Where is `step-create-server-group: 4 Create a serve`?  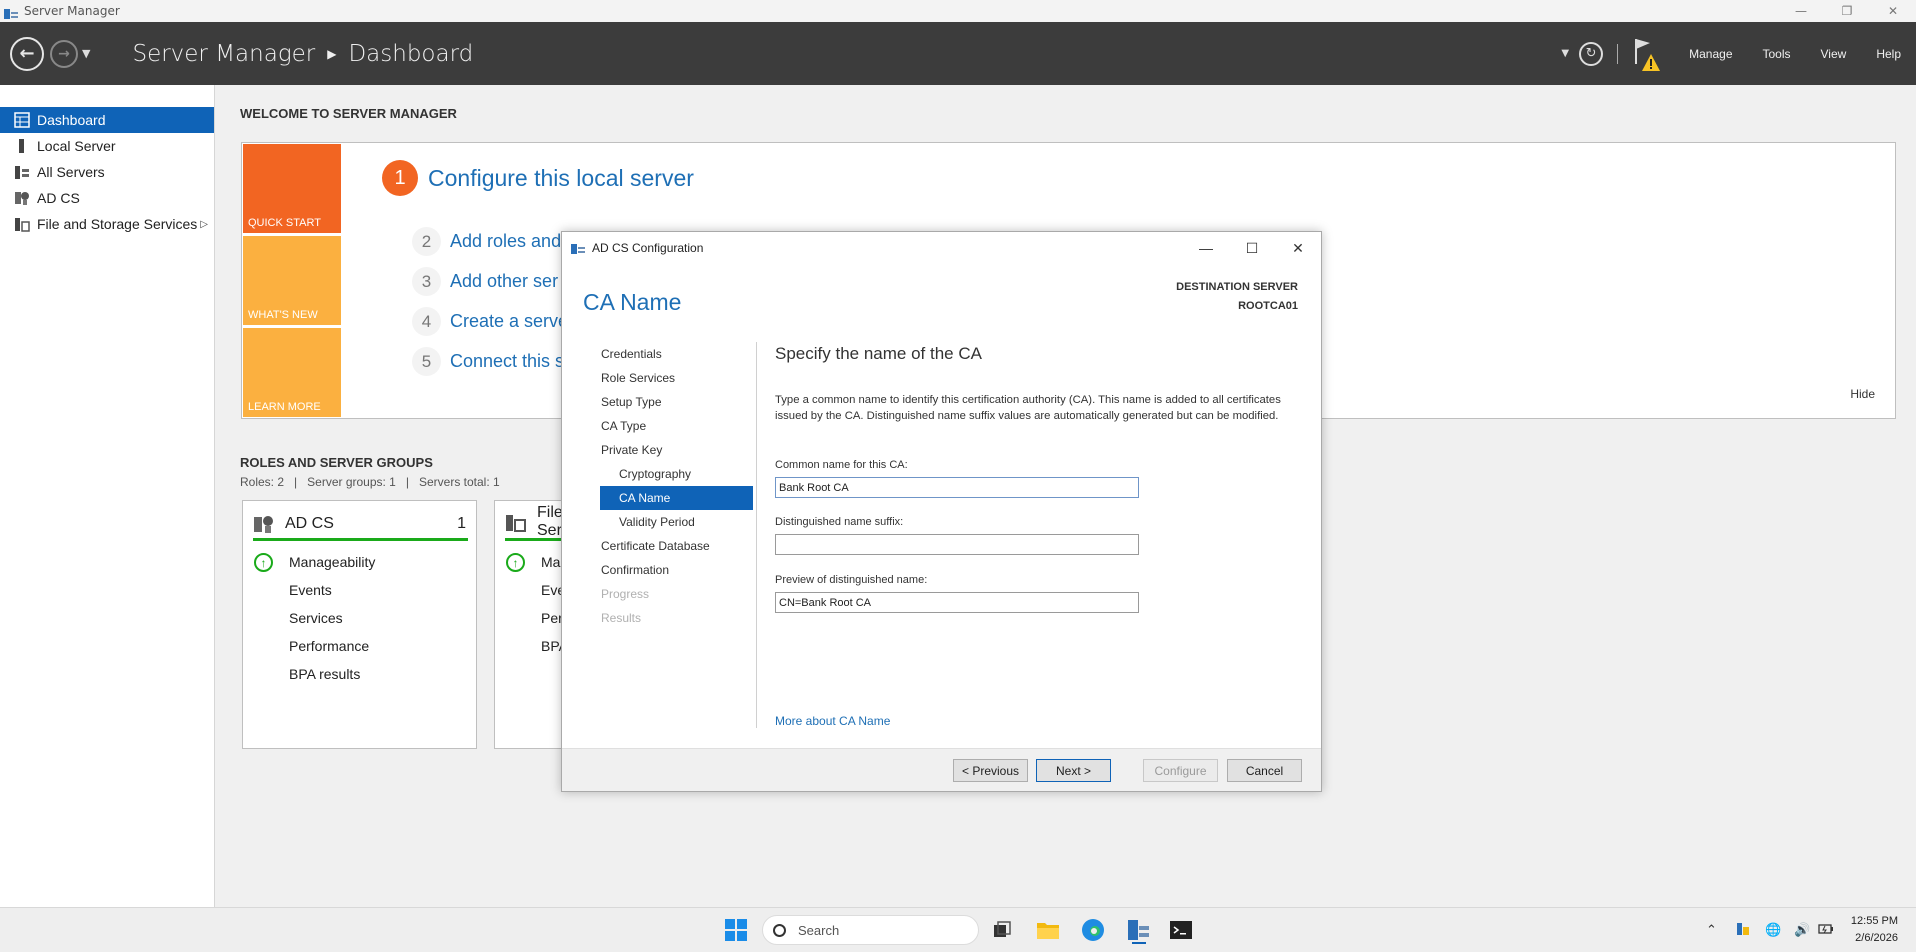
step-create-server-group: 4 Create a serve is located at coordinates (490, 321).